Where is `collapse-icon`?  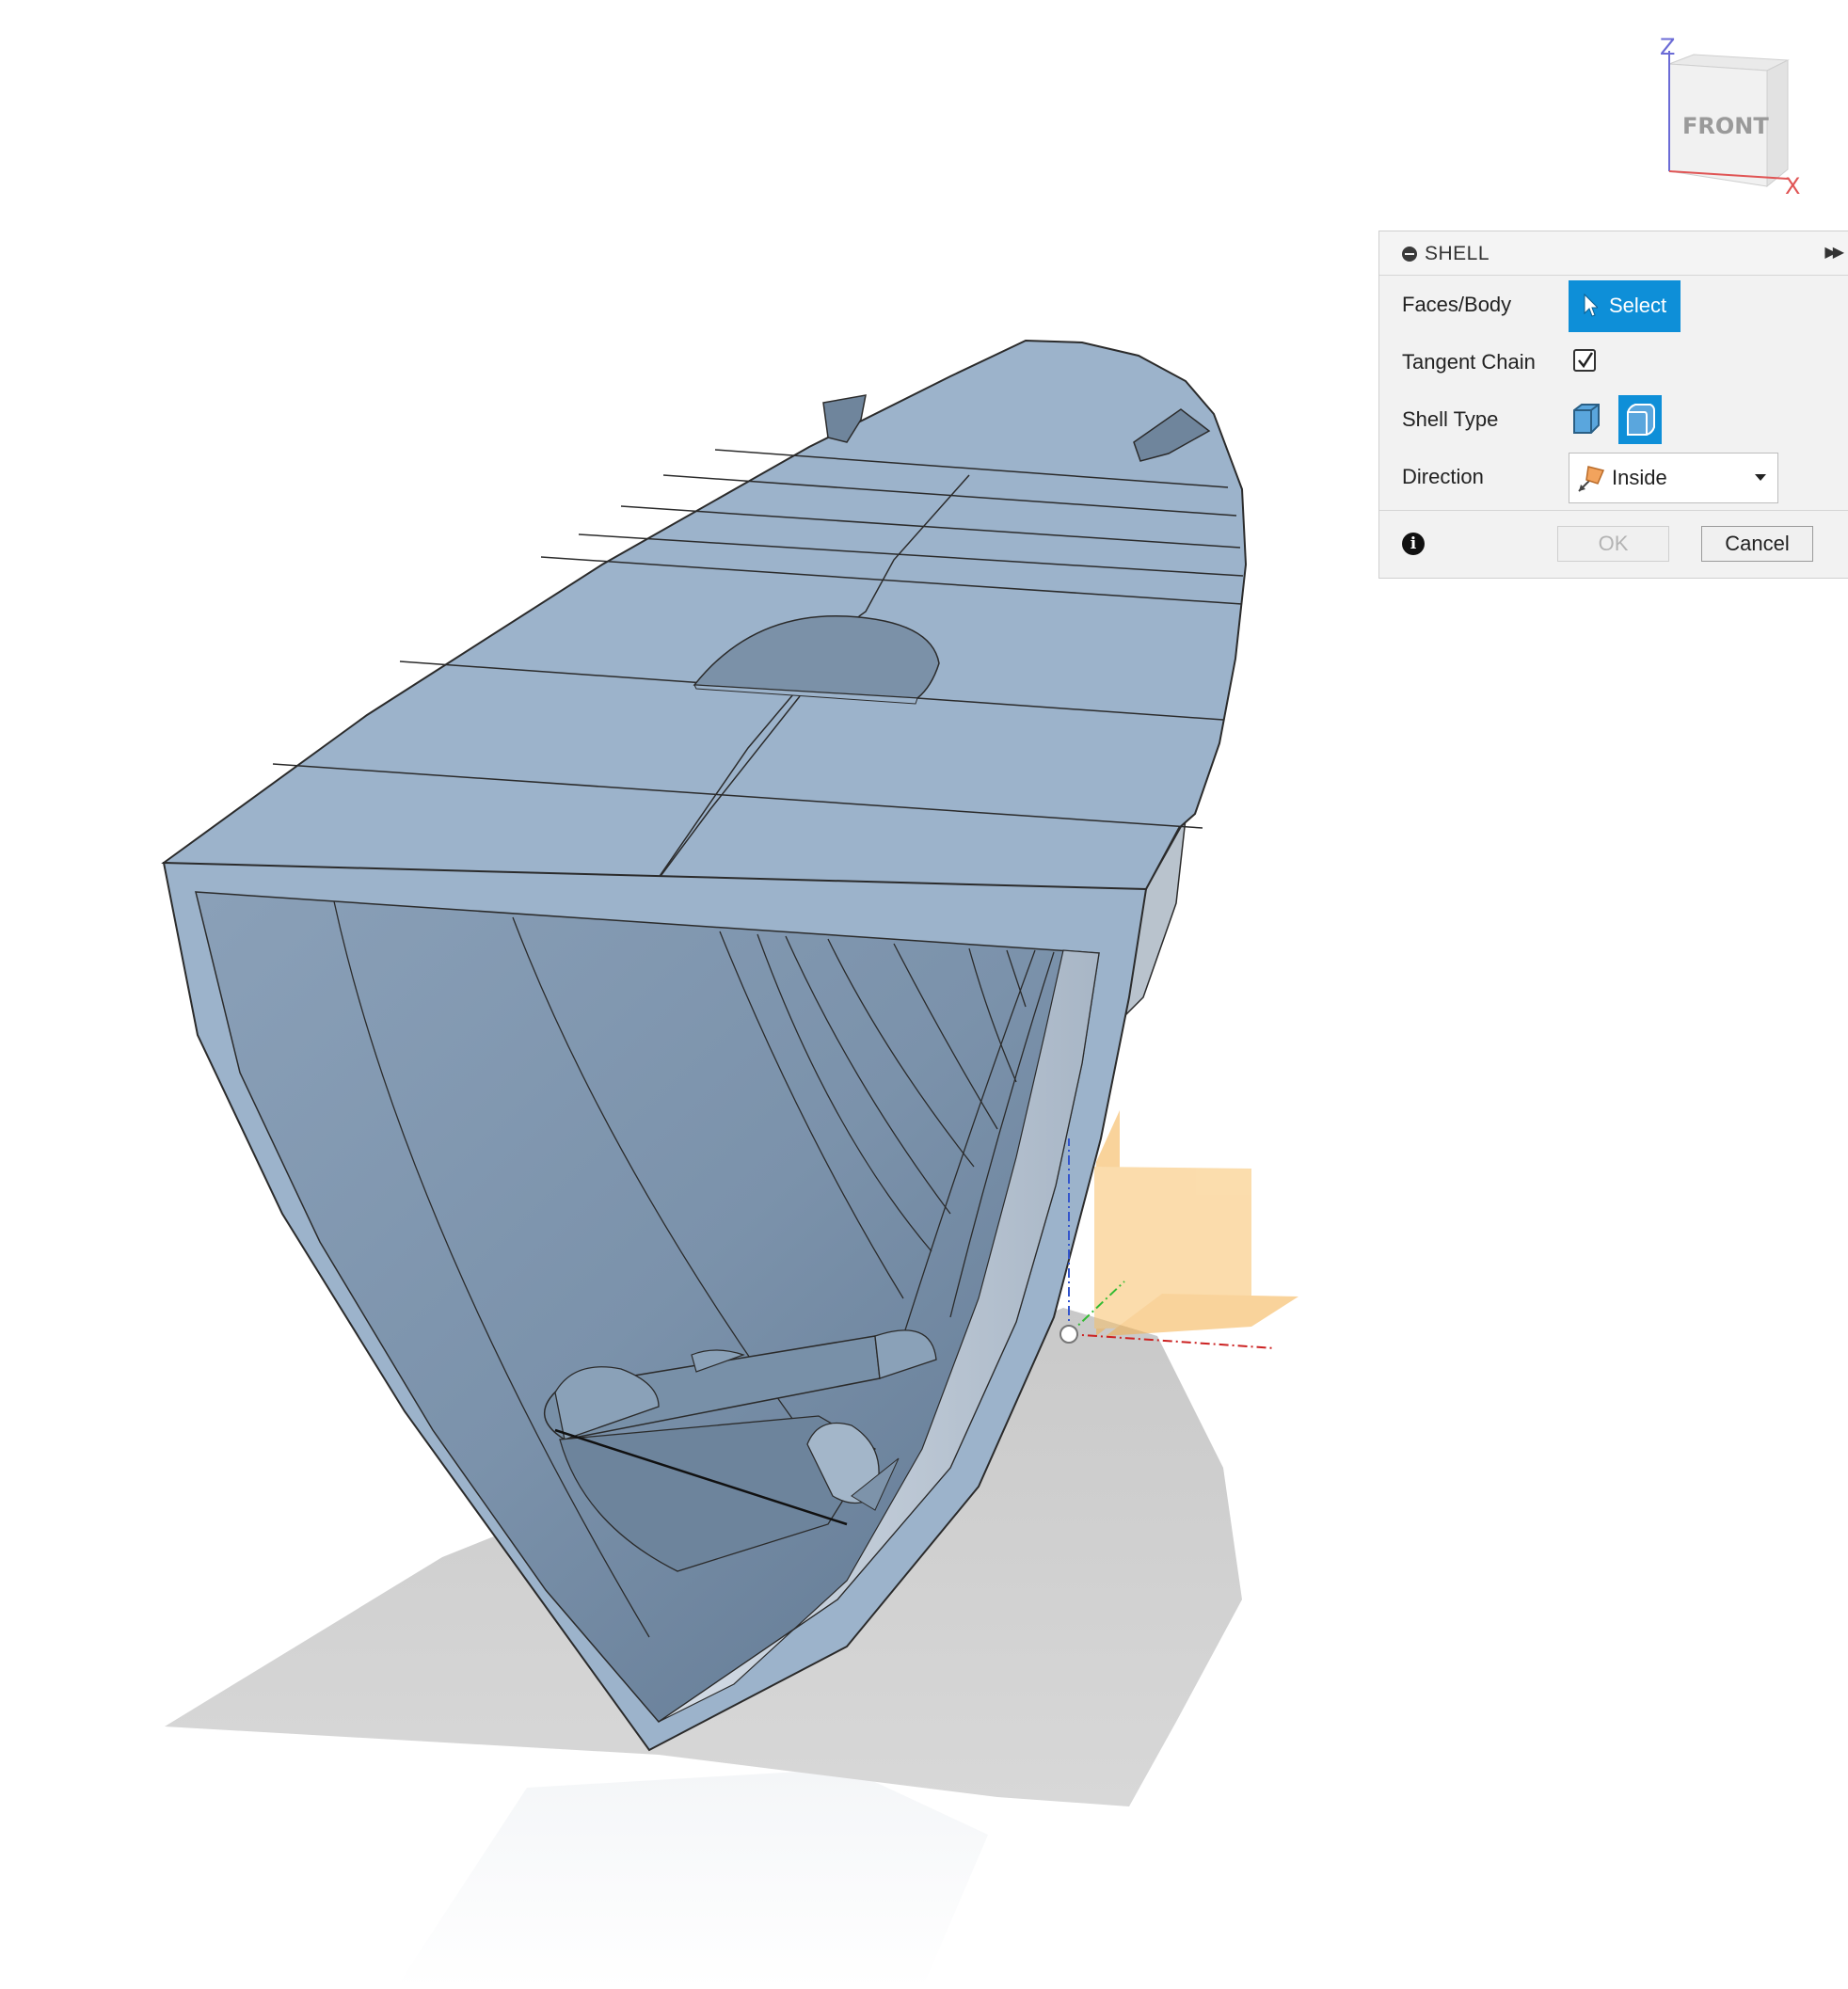
collapse-icon is located at coordinates (1409, 254).